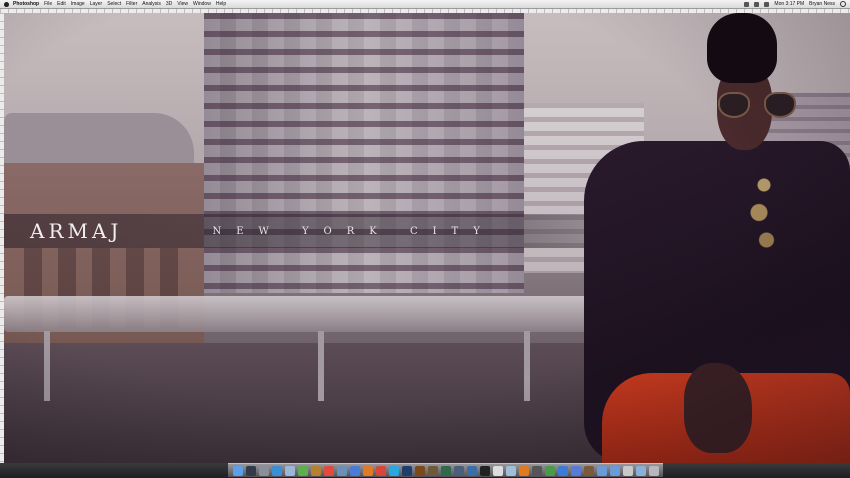 Image resolution: width=850 pixels, height=478 pixels. I want to click on itunes-store-icon, so click(575, 470).